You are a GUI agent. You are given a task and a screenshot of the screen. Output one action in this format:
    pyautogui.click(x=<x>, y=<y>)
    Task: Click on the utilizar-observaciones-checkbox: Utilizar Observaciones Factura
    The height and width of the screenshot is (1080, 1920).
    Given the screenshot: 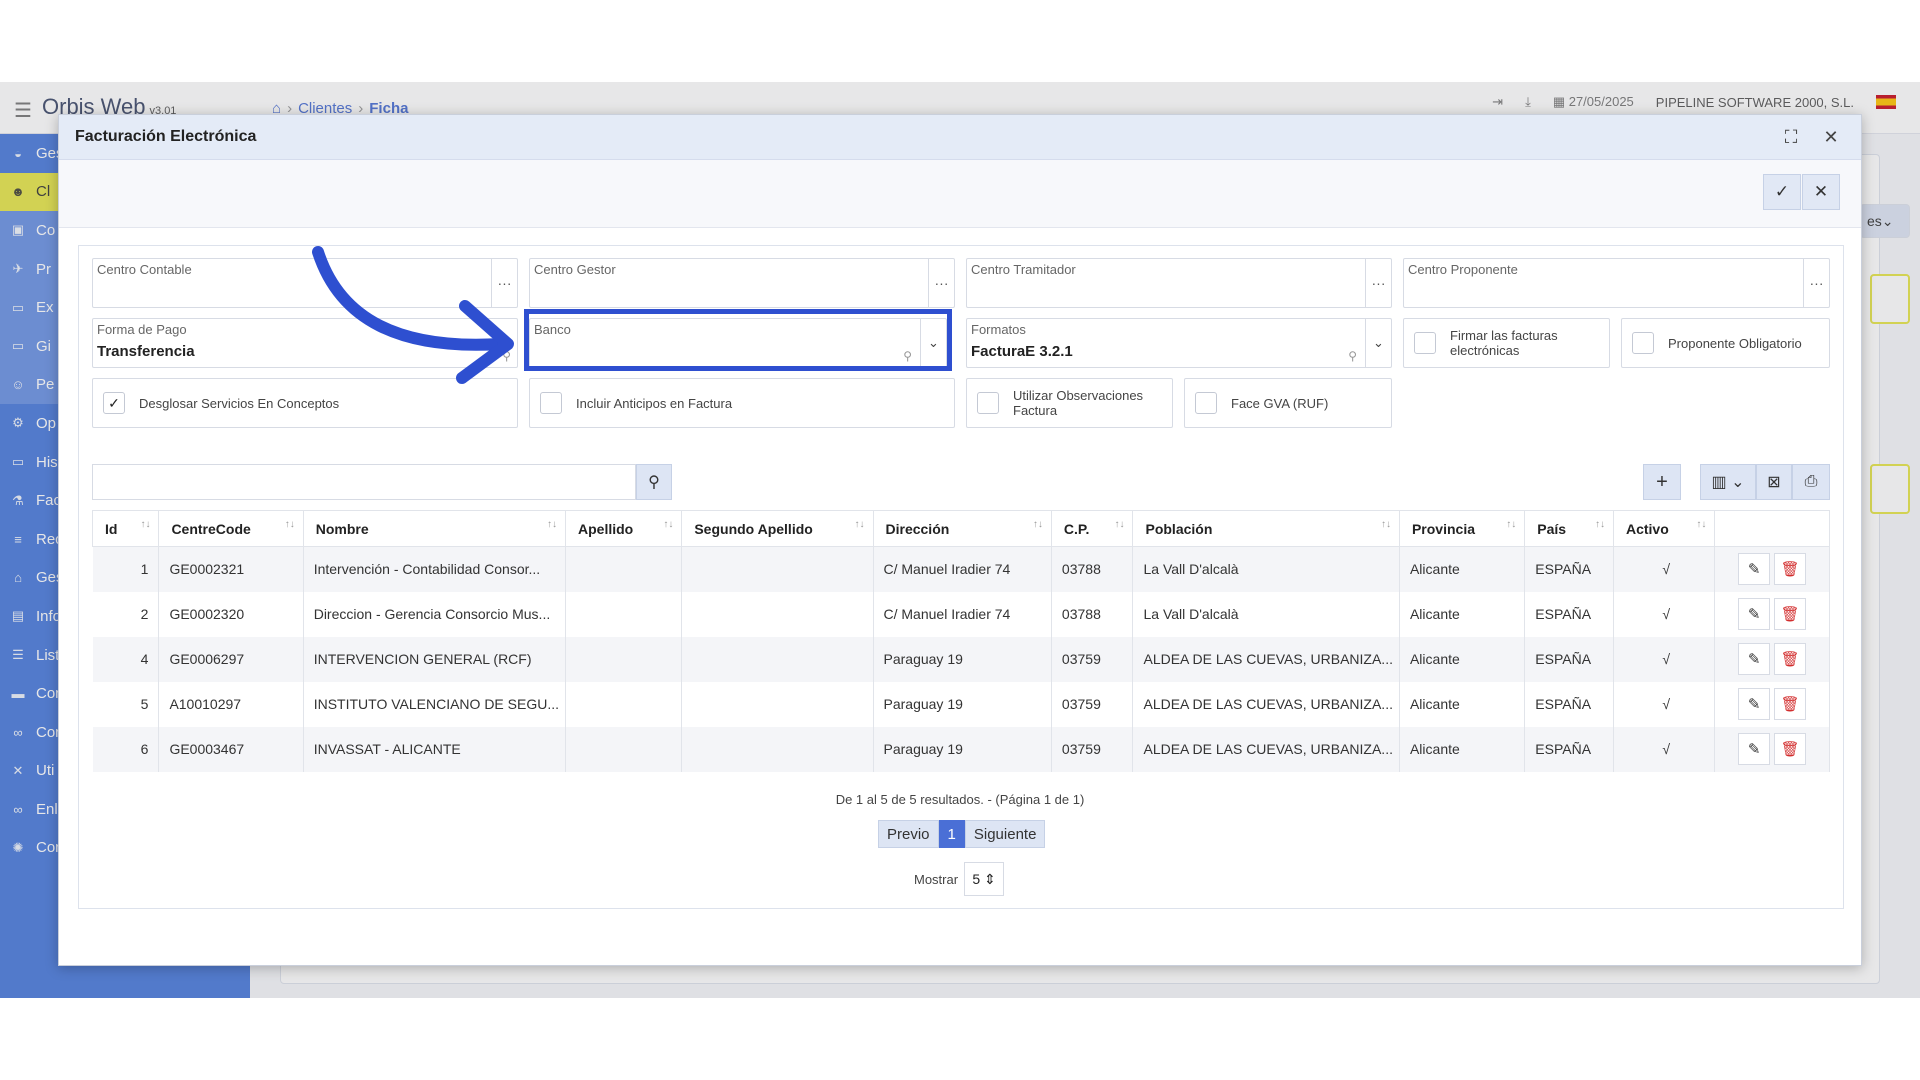 What is the action you would take?
    pyautogui.click(x=1069, y=403)
    